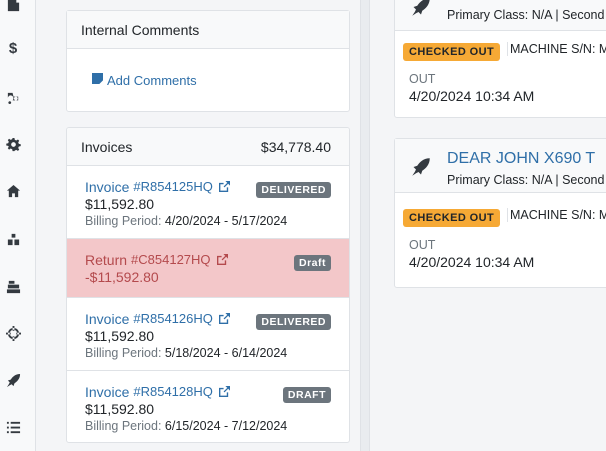  I want to click on tractor-icon, so click(13, 97).